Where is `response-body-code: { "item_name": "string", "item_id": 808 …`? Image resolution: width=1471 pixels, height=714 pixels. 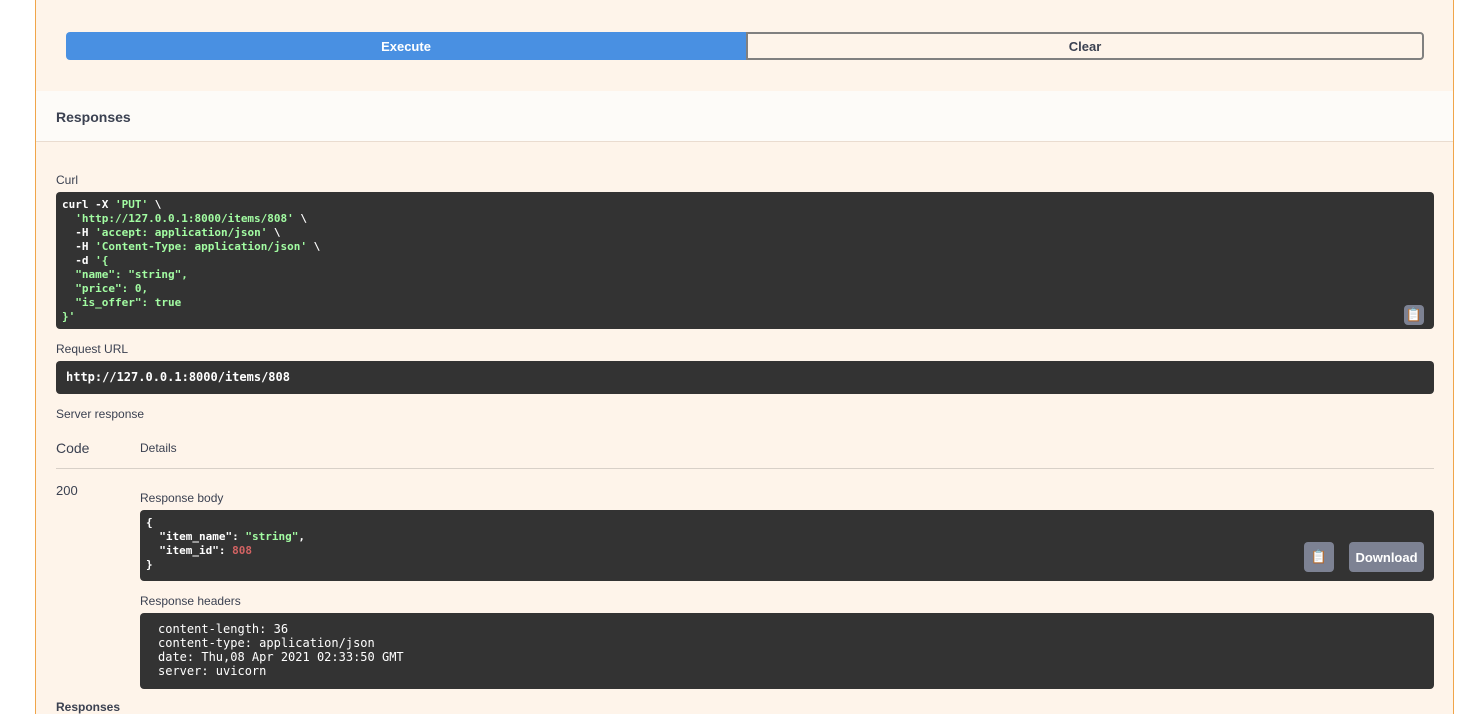
response-body-code: { "item_name": "string", "item_id": 808 … is located at coordinates (787, 545).